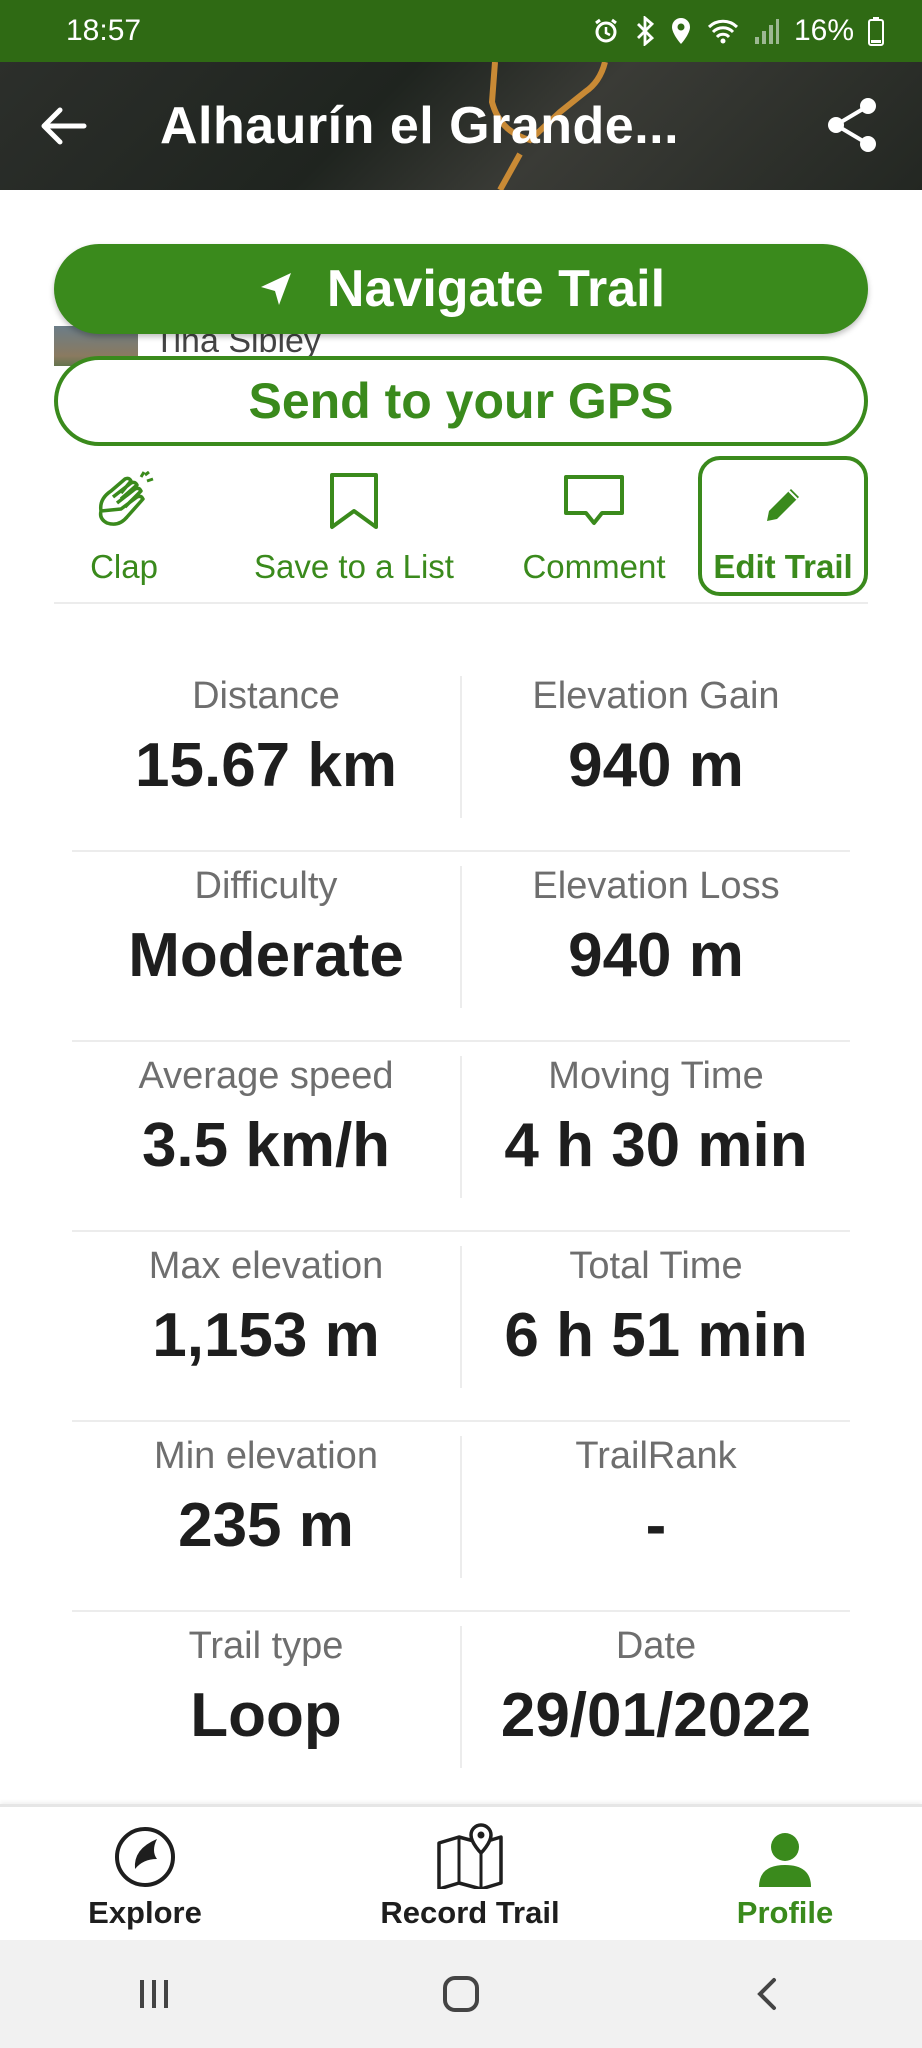 Image resolution: width=922 pixels, height=2048 pixels. I want to click on recent-apps-icon, so click(153, 1994).